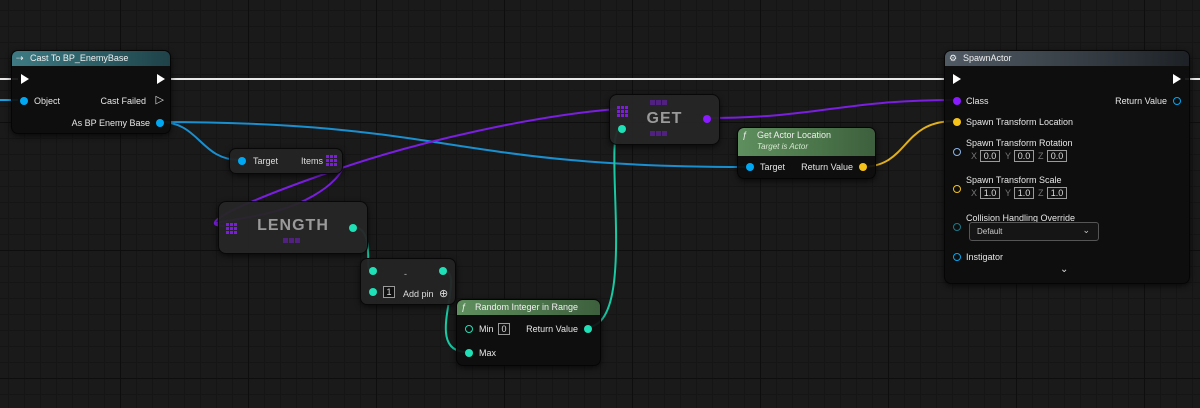  Describe the element at coordinates (443, 293) in the screenshot. I see `add-pin-icon: ⊕` at that location.